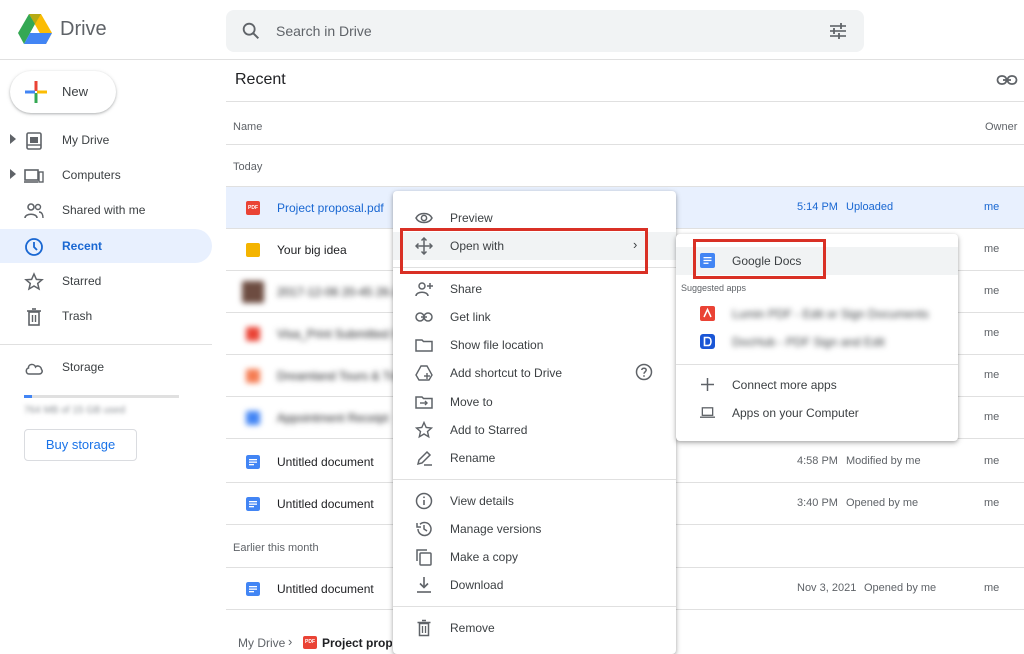 This screenshot has height=654, width=1024. I want to click on file-name: Your big idea, so click(312, 250).